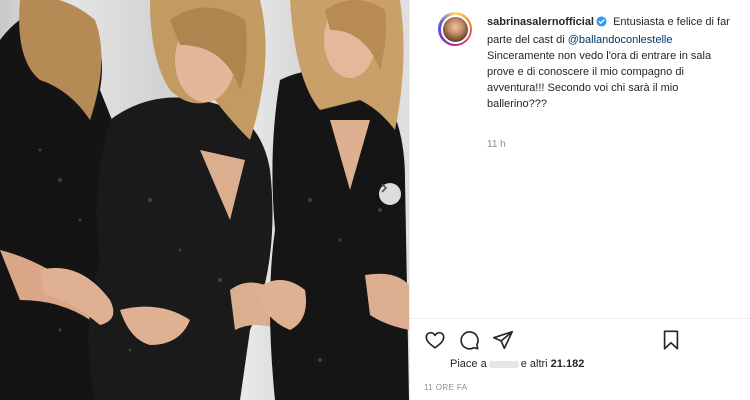 The image size is (750, 400). Describe the element at coordinates (534, 364) in the screenshot. I see `likes-middle: e altri` at that location.